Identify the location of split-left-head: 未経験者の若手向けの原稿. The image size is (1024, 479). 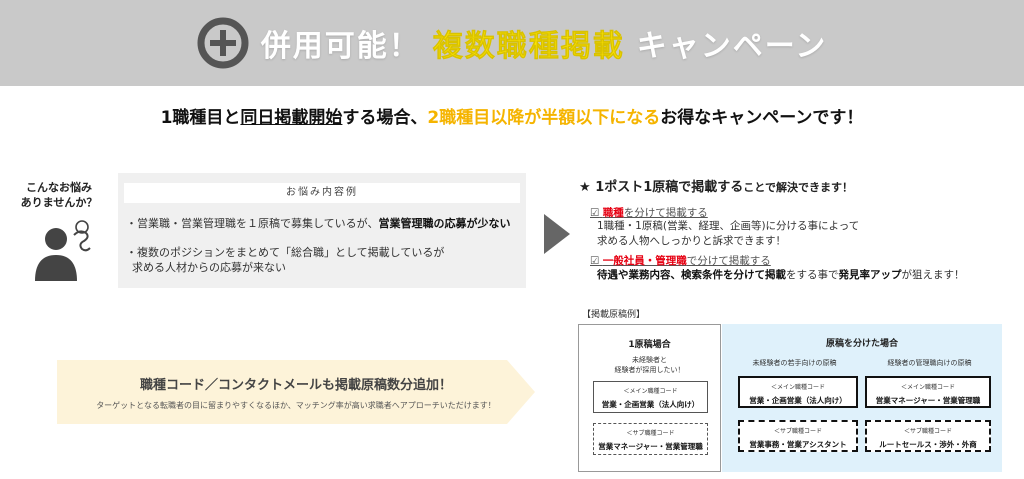
(794, 363).